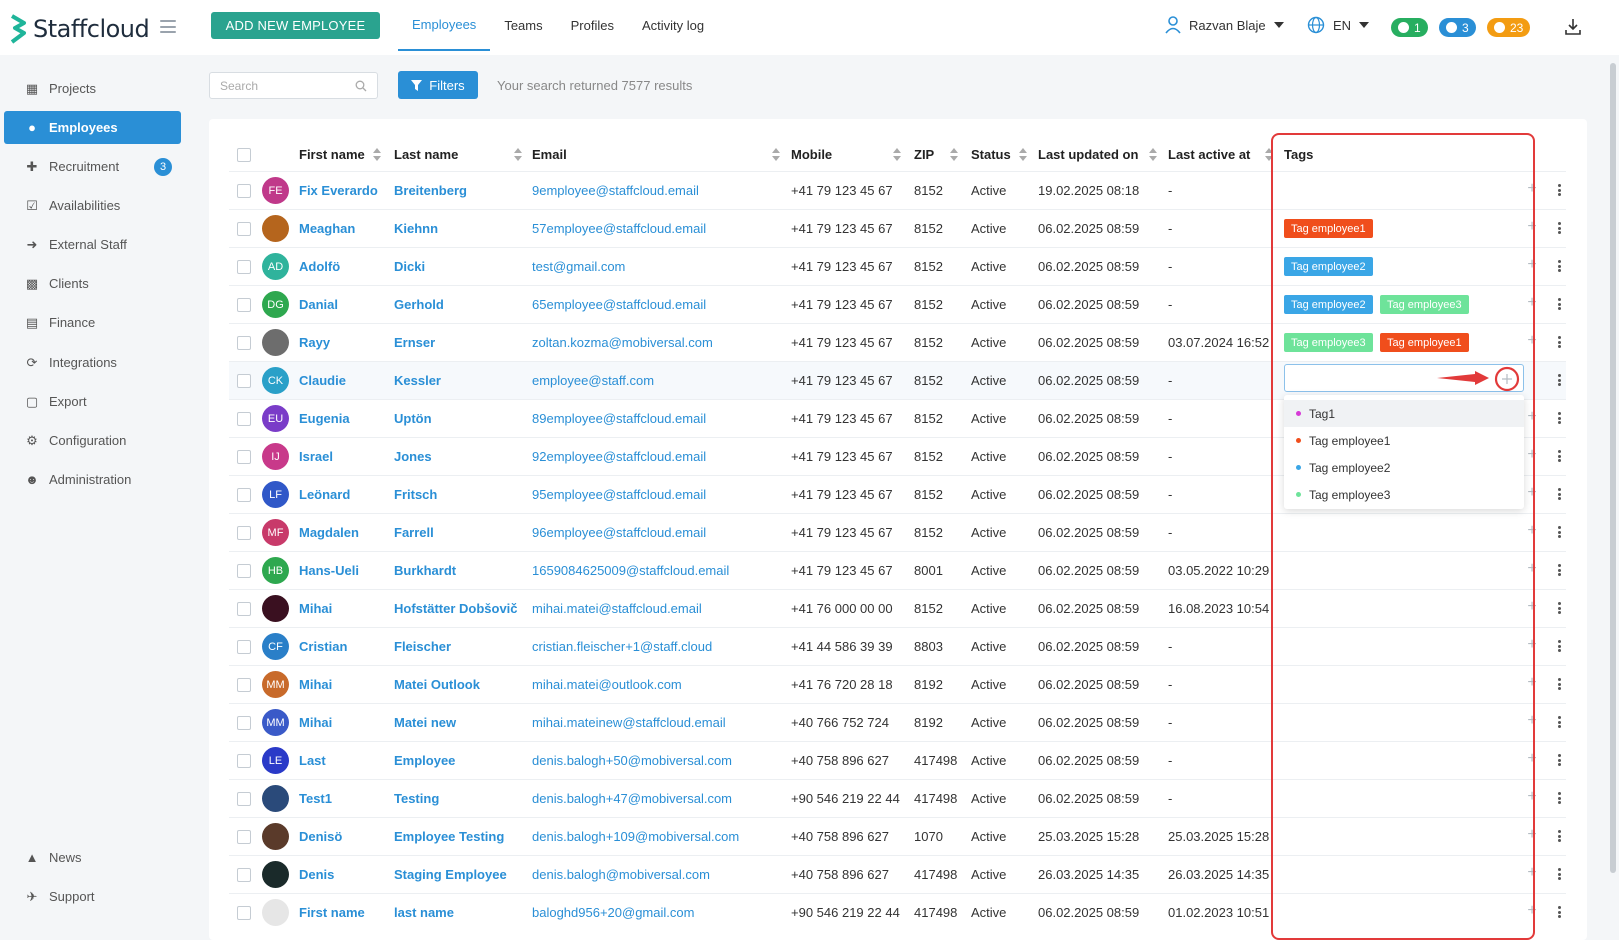 This screenshot has height=940, width=1619. Describe the element at coordinates (315, 798) in the screenshot. I see `first-name-link: Test1` at that location.